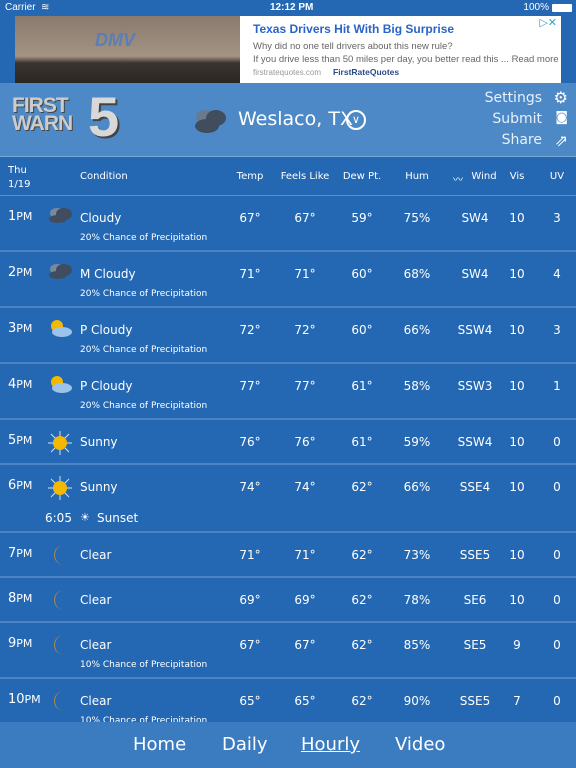  What do you see at coordinates (517, 701) in the screenshot?
I see `vis-value: 7` at bounding box center [517, 701].